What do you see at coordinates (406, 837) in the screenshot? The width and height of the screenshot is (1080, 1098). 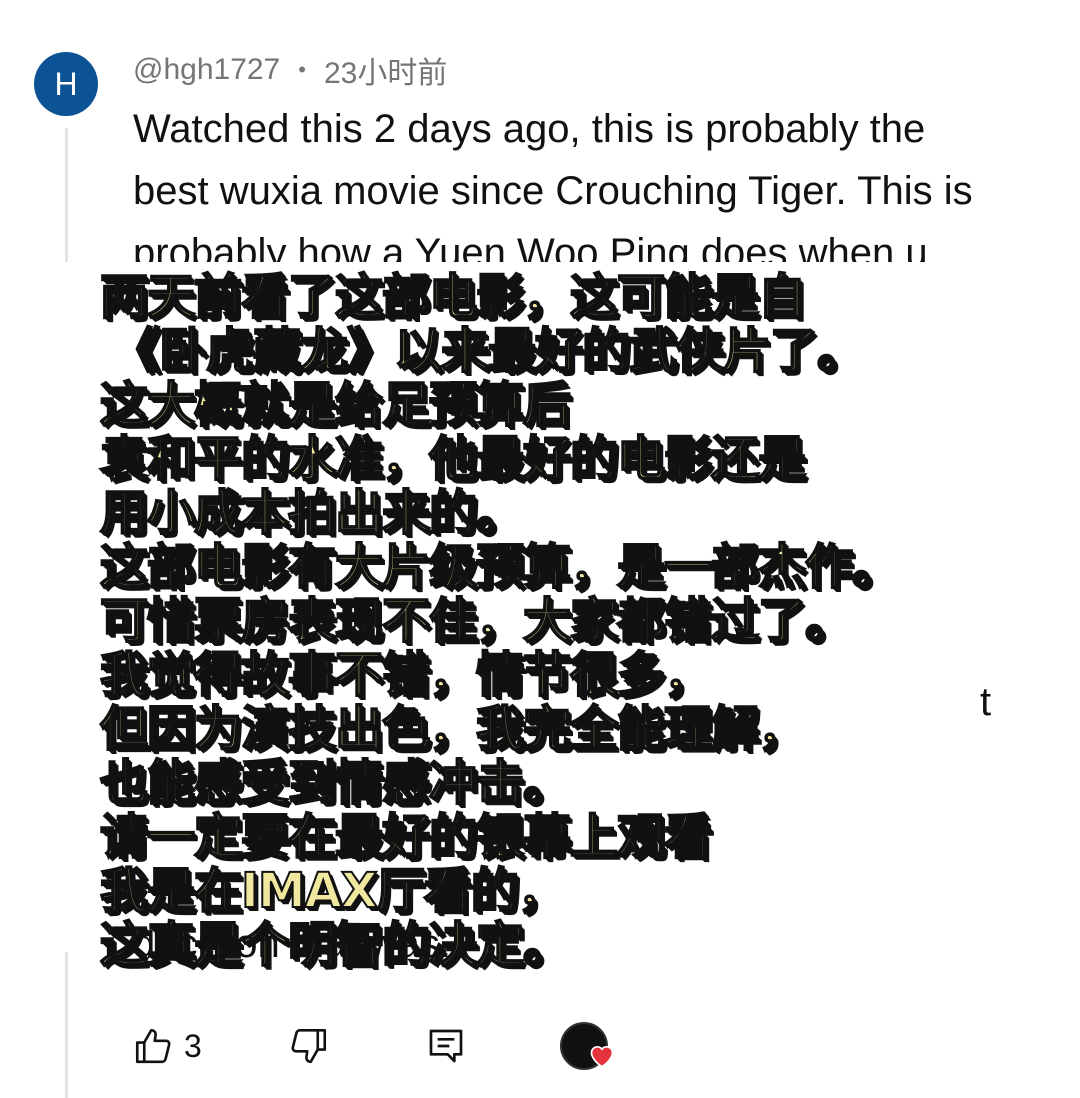 I see `overlay-line: 请一定要在最好的银幕上观看` at bounding box center [406, 837].